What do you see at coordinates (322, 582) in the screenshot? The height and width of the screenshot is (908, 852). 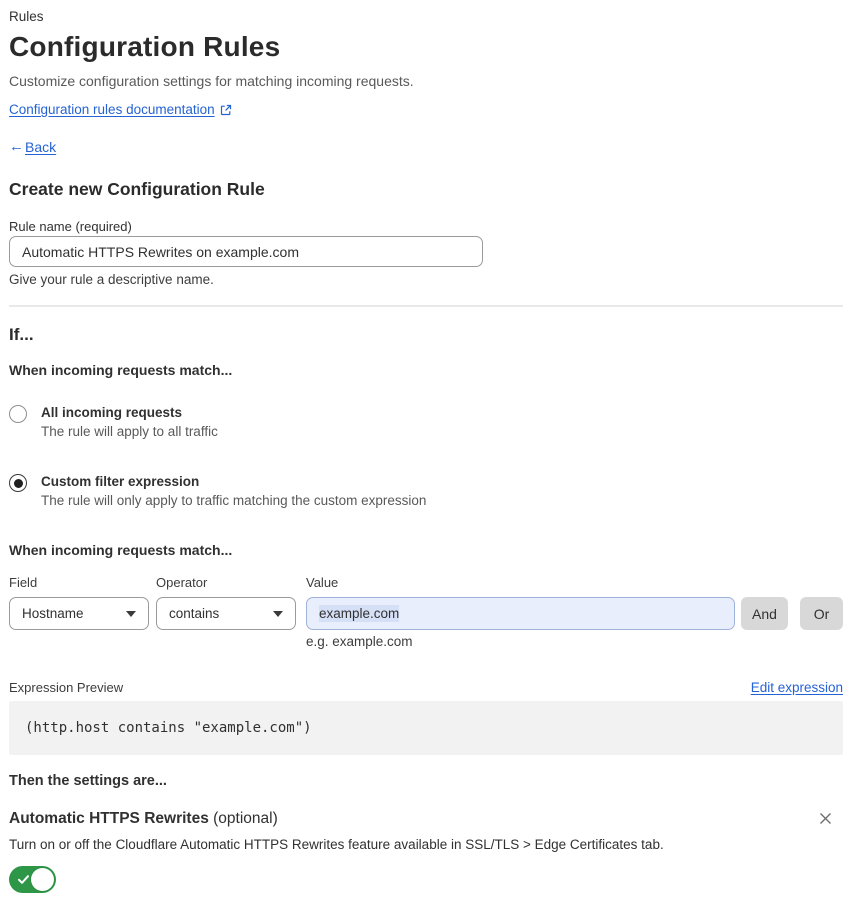 I see `value-label: Value` at bounding box center [322, 582].